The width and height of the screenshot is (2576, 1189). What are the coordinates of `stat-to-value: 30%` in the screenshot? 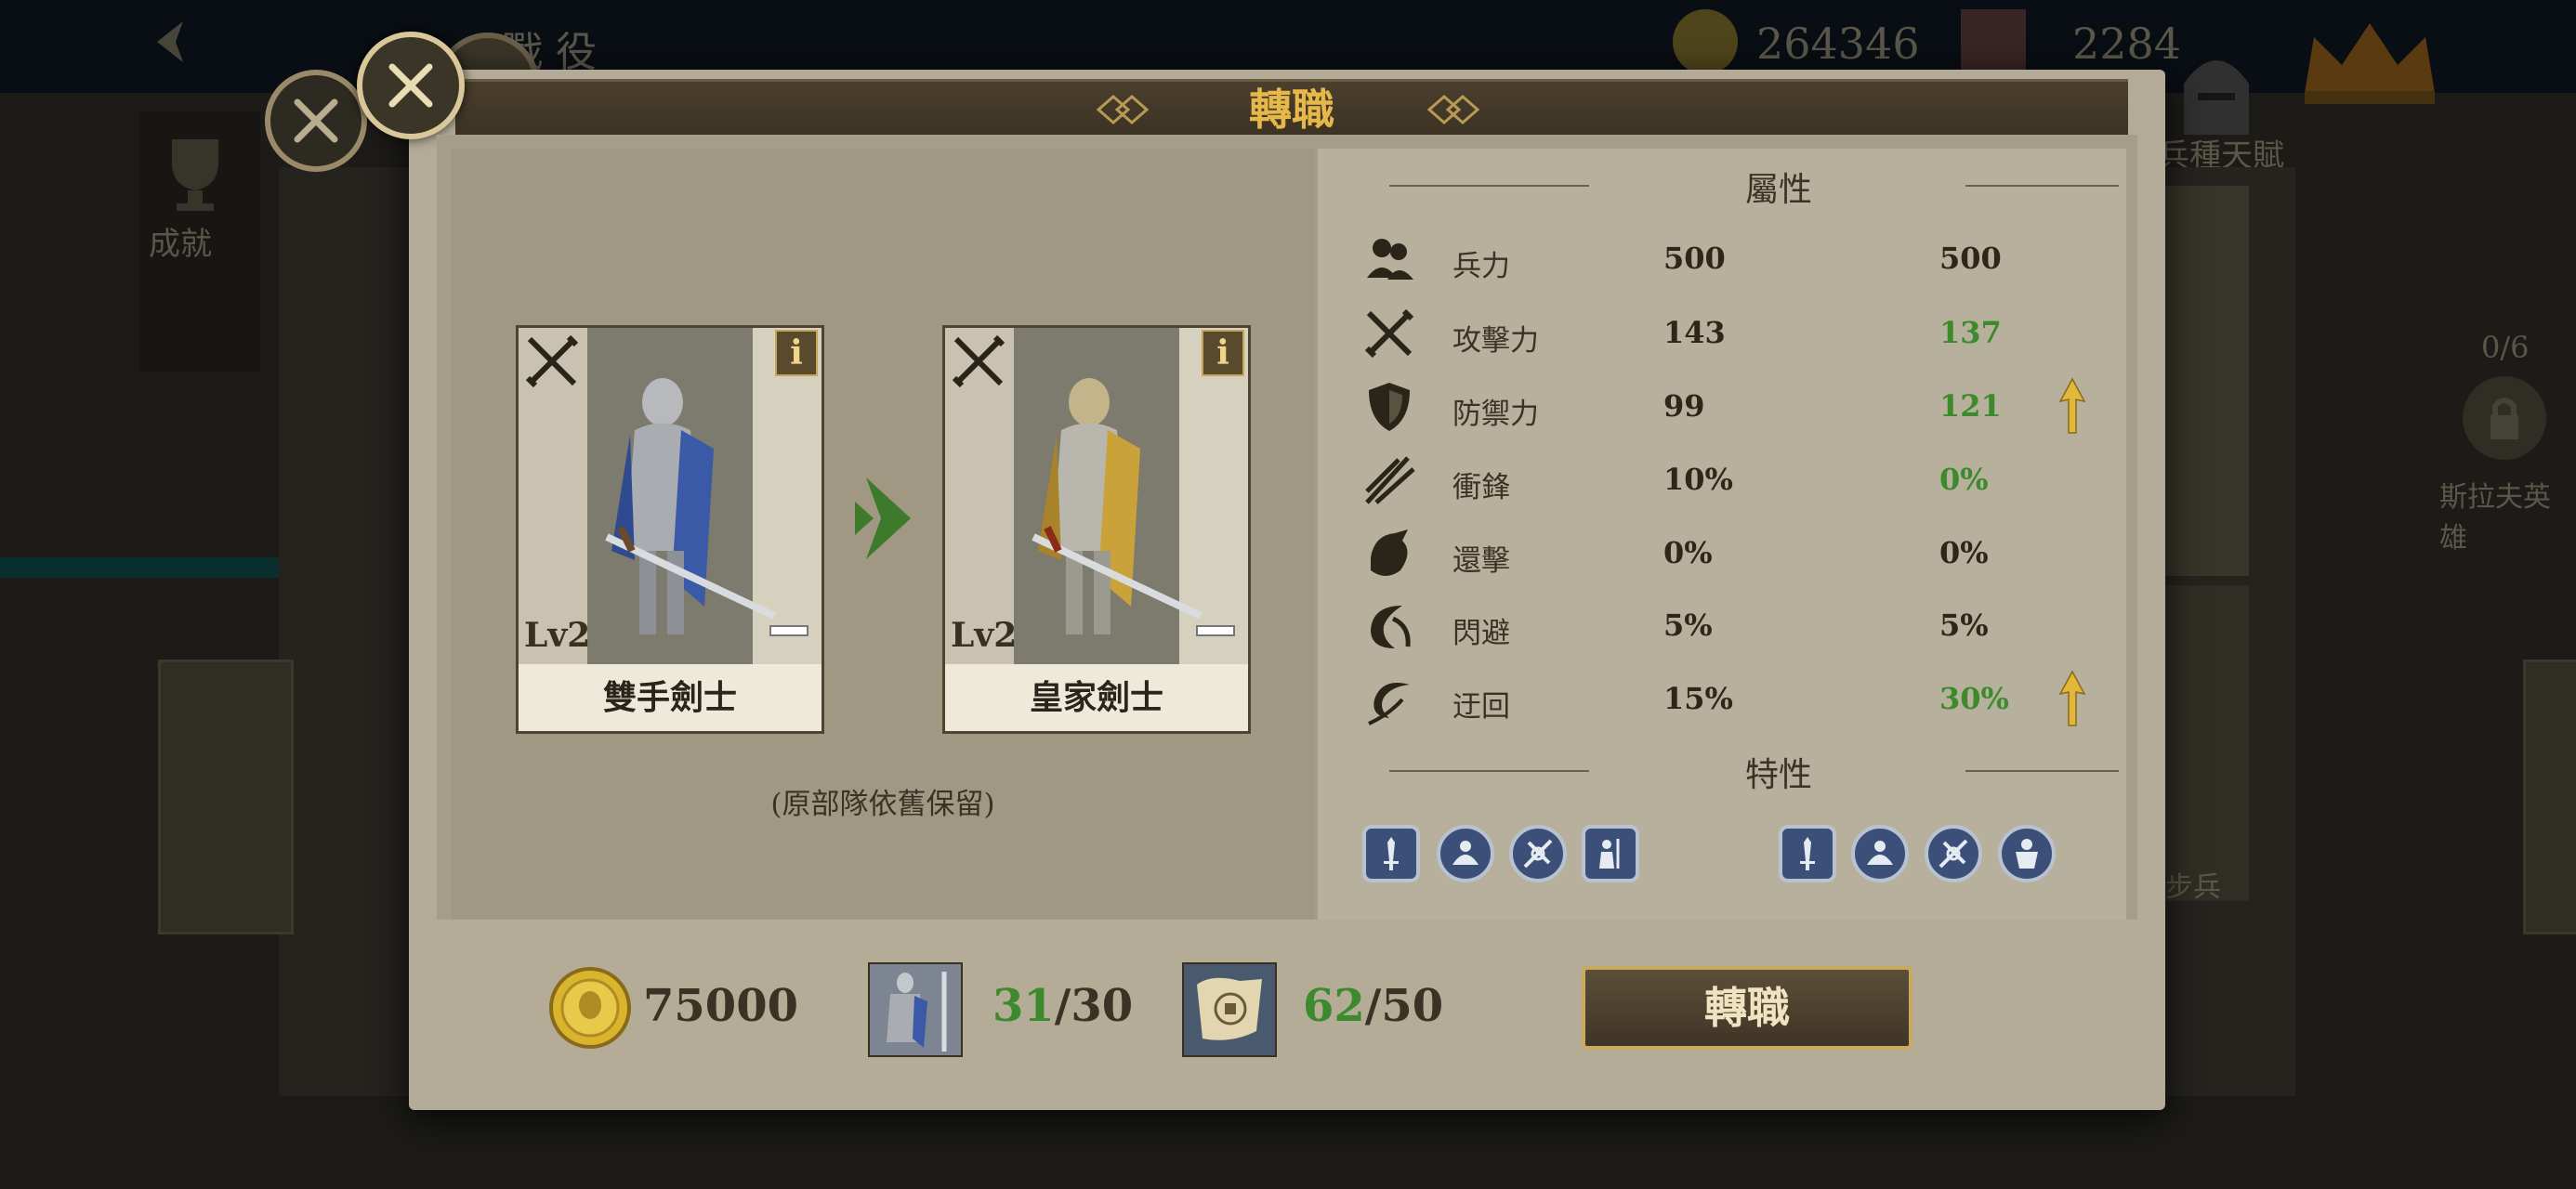 It's located at (1974, 698).